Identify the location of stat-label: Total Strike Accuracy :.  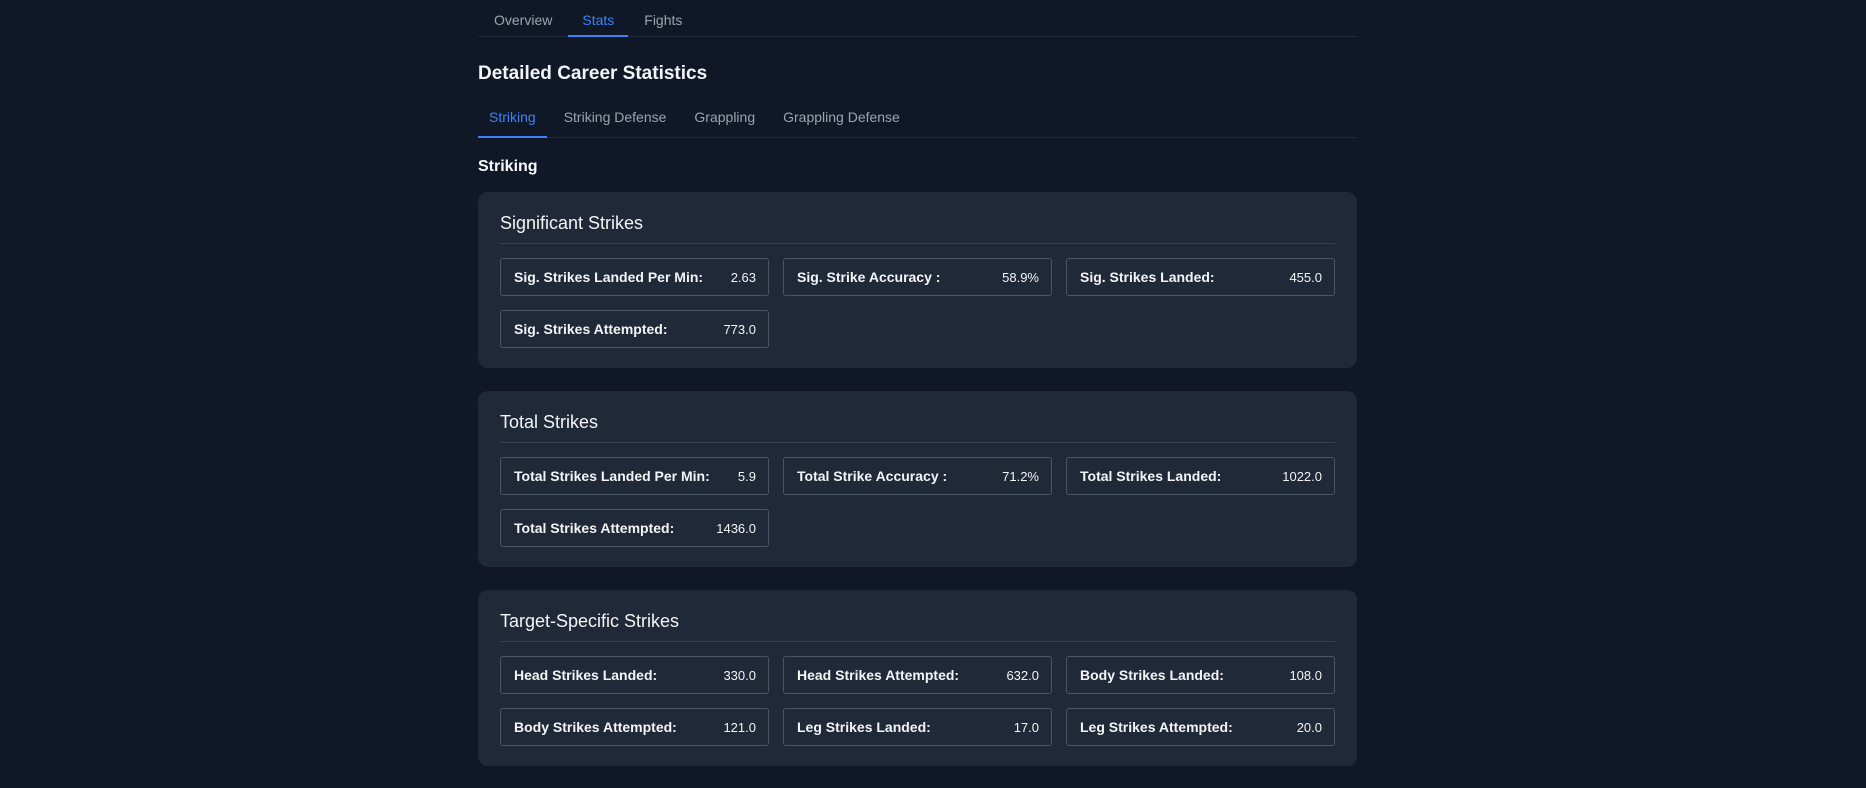
(872, 476).